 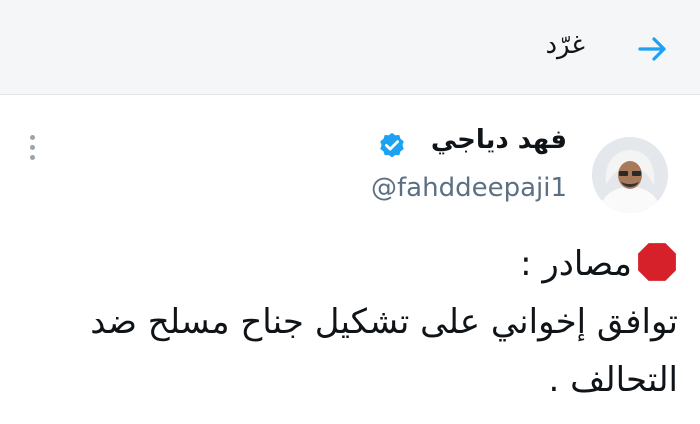 What do you see at coordinates (32, 148) in the screenshot?
I see `more-options-button` at bounding box center [32, 148].